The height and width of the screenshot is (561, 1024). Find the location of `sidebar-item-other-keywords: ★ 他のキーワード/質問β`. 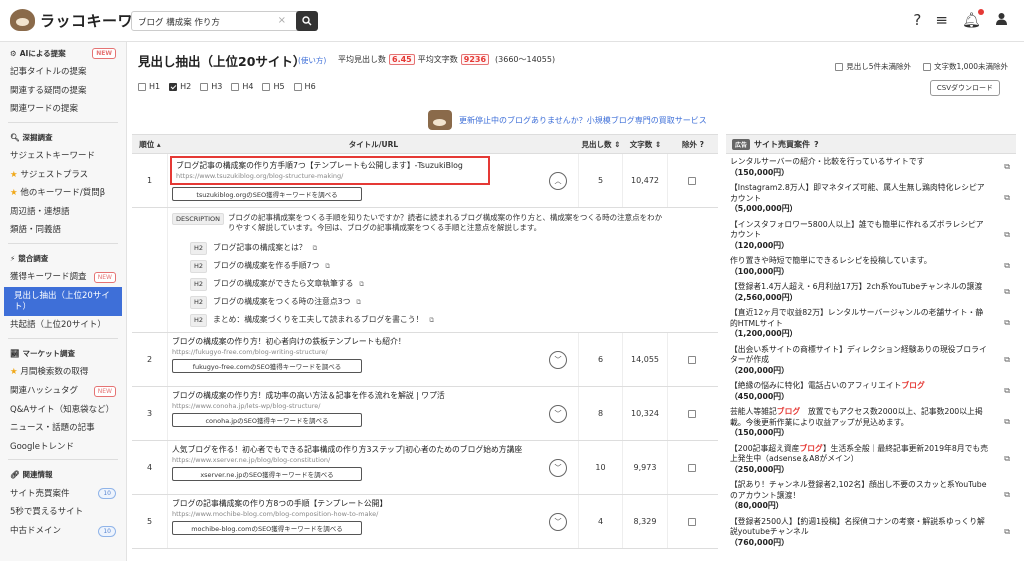

sidebar-item-other-keywords: ★ 他のキーワード/質問β is located at coordinates (63, 193).